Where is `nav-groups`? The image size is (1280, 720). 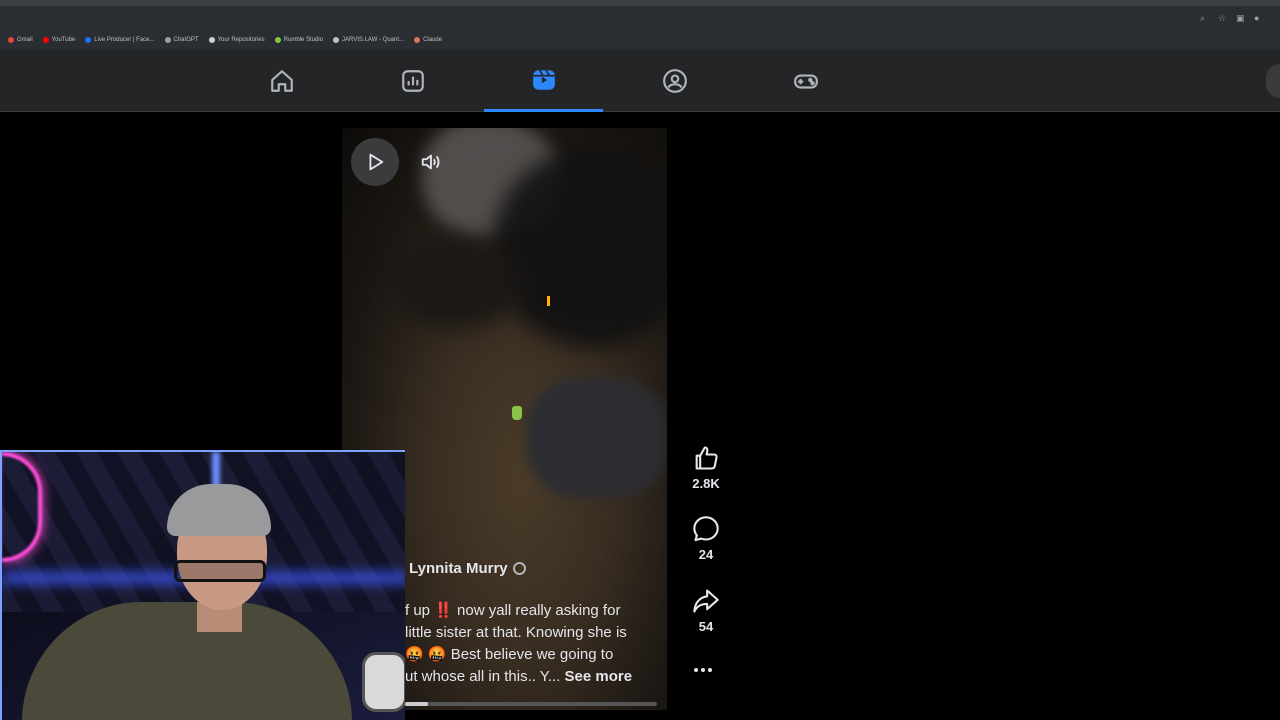 nav-groups is located at coordinates (674, 81).